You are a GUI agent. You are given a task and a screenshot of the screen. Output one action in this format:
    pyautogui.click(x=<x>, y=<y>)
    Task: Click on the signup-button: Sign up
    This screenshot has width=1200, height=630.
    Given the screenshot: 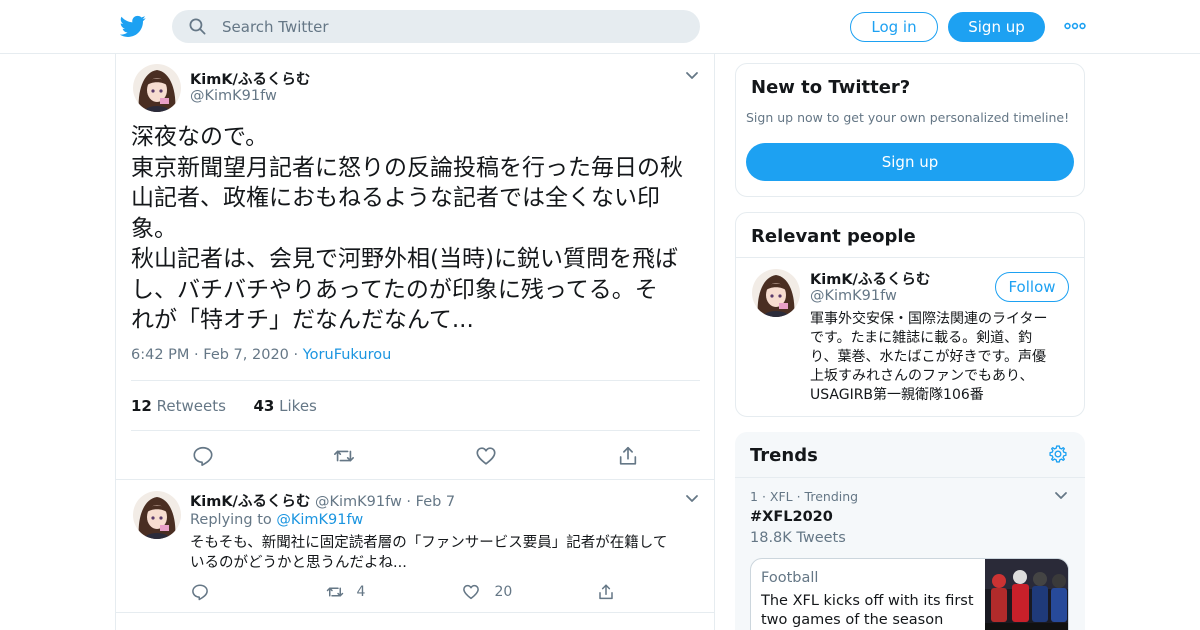 What is the action you would take?
    pyautogui.click(x=996, y=27)
    